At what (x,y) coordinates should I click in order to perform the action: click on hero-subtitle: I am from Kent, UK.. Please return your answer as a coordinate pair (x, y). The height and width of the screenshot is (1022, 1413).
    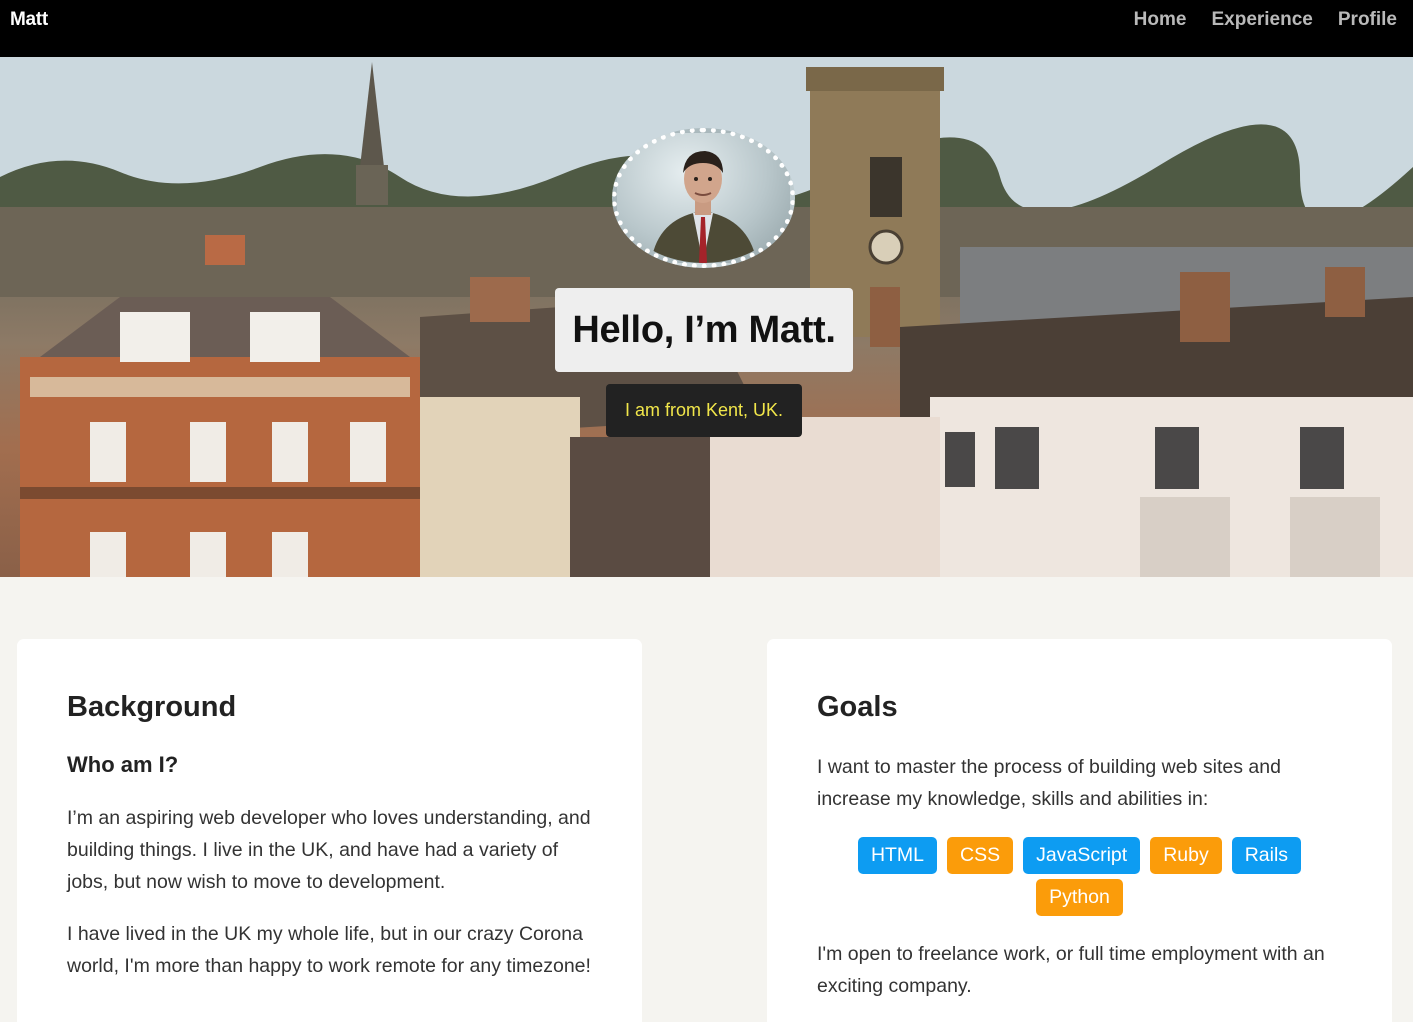
    Looking at the image, I should click on (704, 410).